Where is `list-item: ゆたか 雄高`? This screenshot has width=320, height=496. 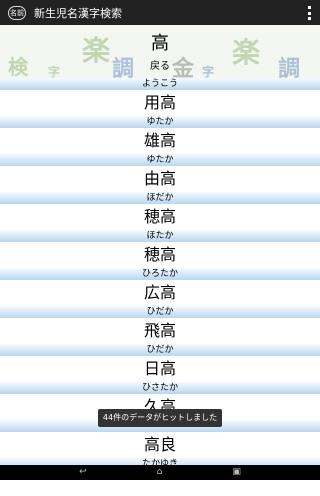 list-item: ゆたか 雄高 is located at coordinates (160, 135).